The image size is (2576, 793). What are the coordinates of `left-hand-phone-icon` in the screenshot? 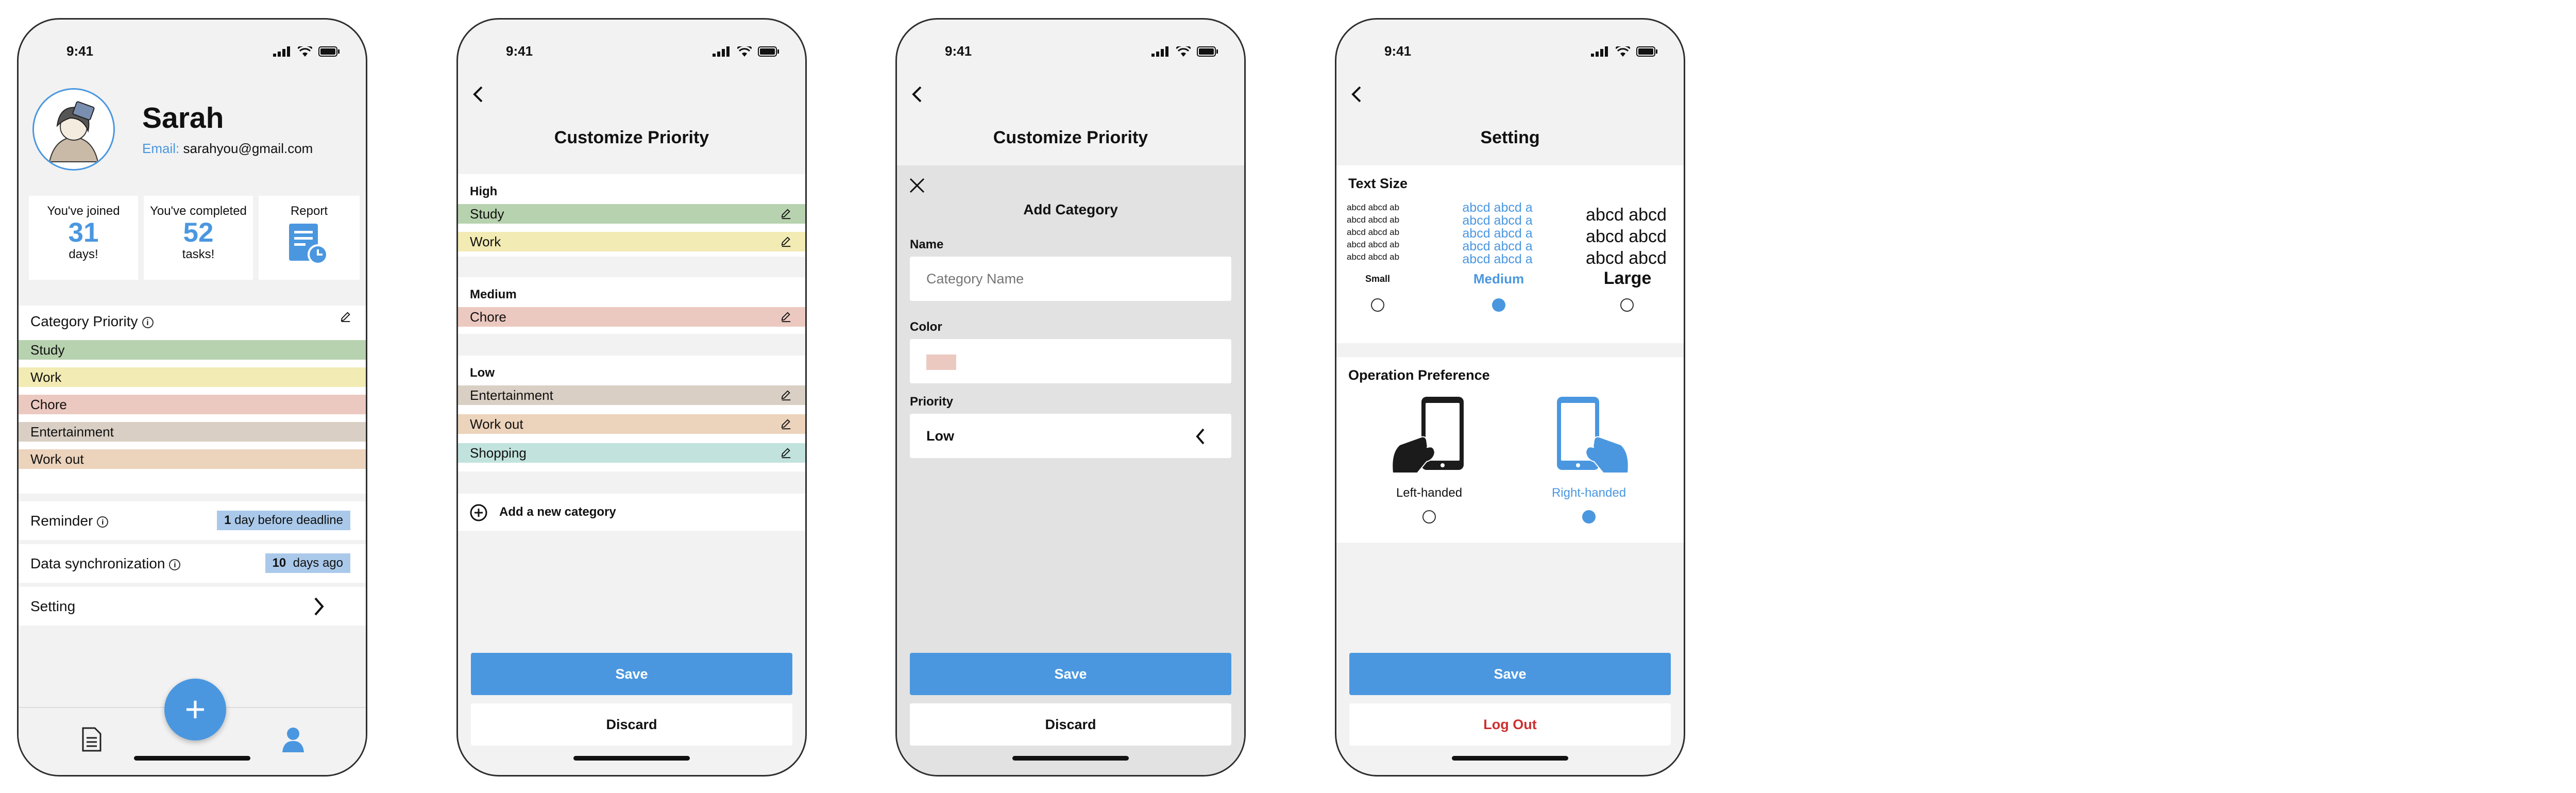 It's located at (1428, 436).